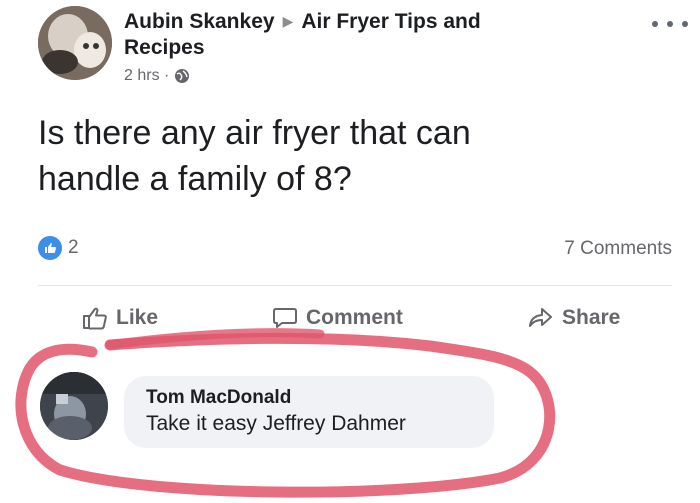 This screenshot has height=503, width=700. Describe the element at coordinates (655, 24) in the screenshot. I see `ellipsis-icon` at that location.